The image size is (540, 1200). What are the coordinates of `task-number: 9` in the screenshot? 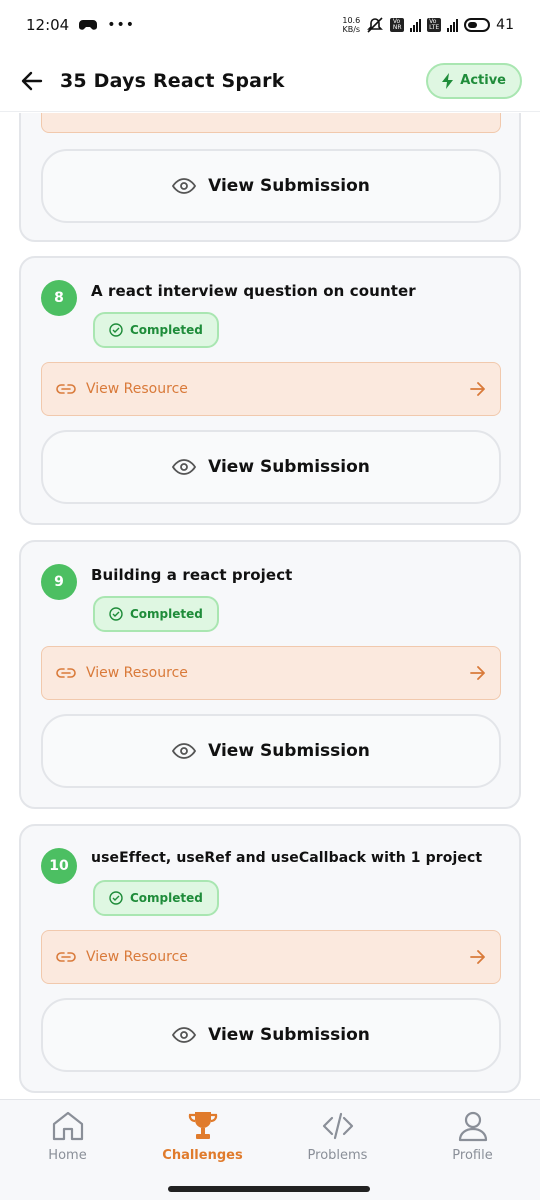 It's located at (59, 582).